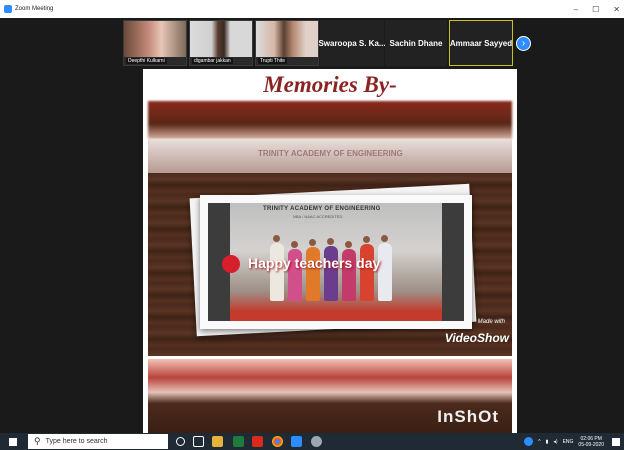 The height and width of the screenshot is (450, 624). What do you see at coordinates (616, 441) in the screenshot?
I see `notification-icon` at bounding box center [616, 441].